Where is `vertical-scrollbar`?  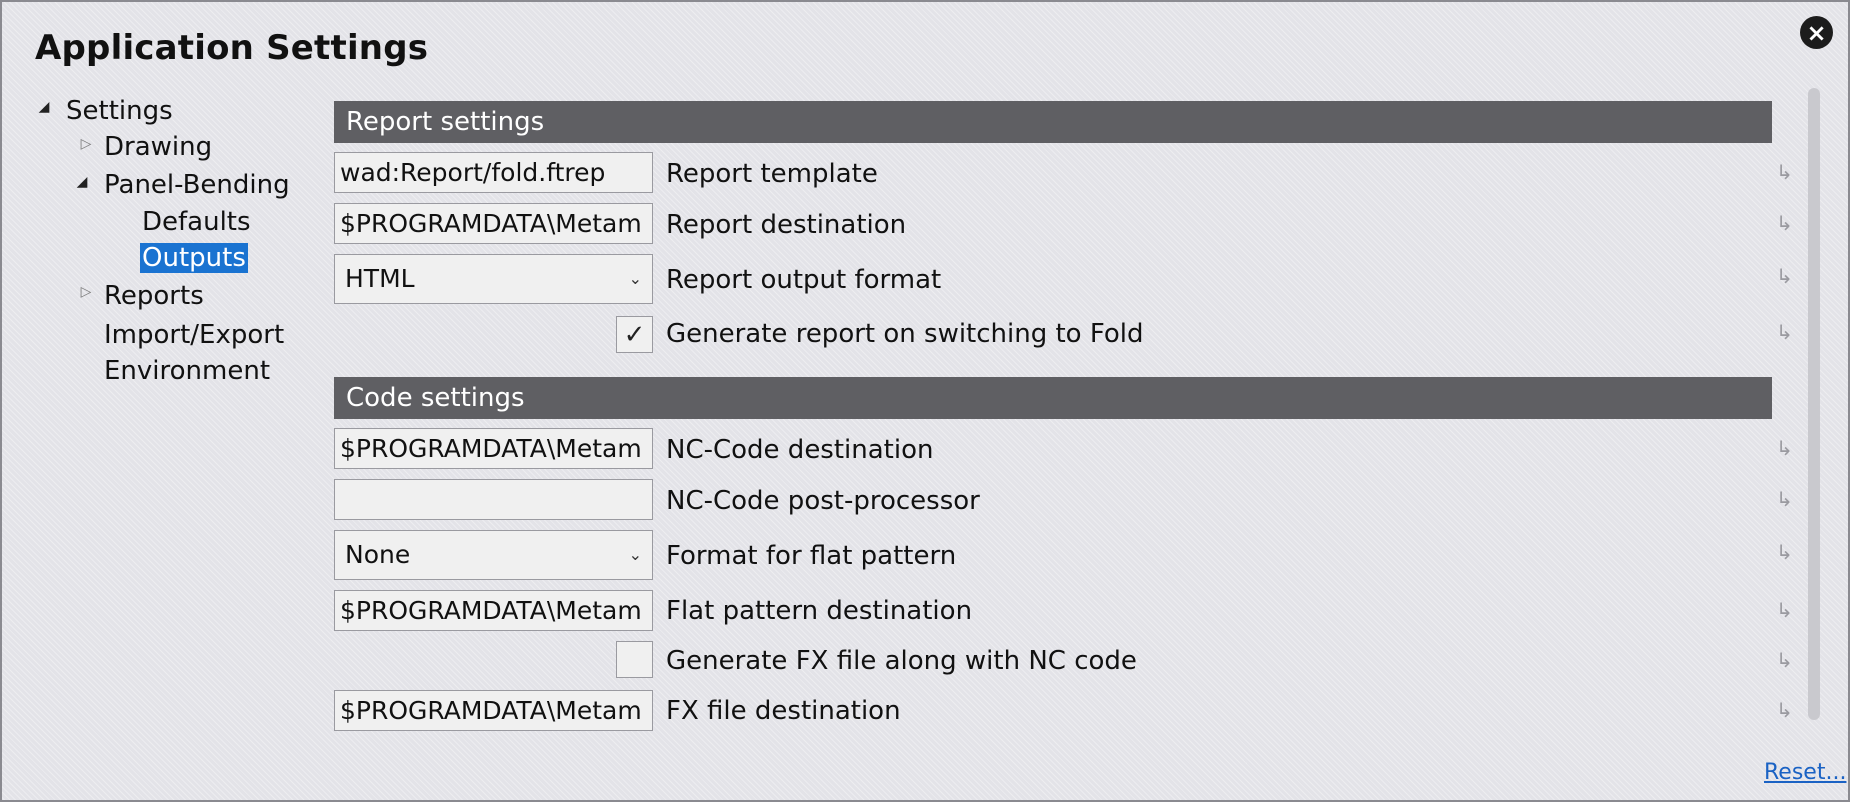 vertical-scrollbar is located at coordinates (1814, 404).